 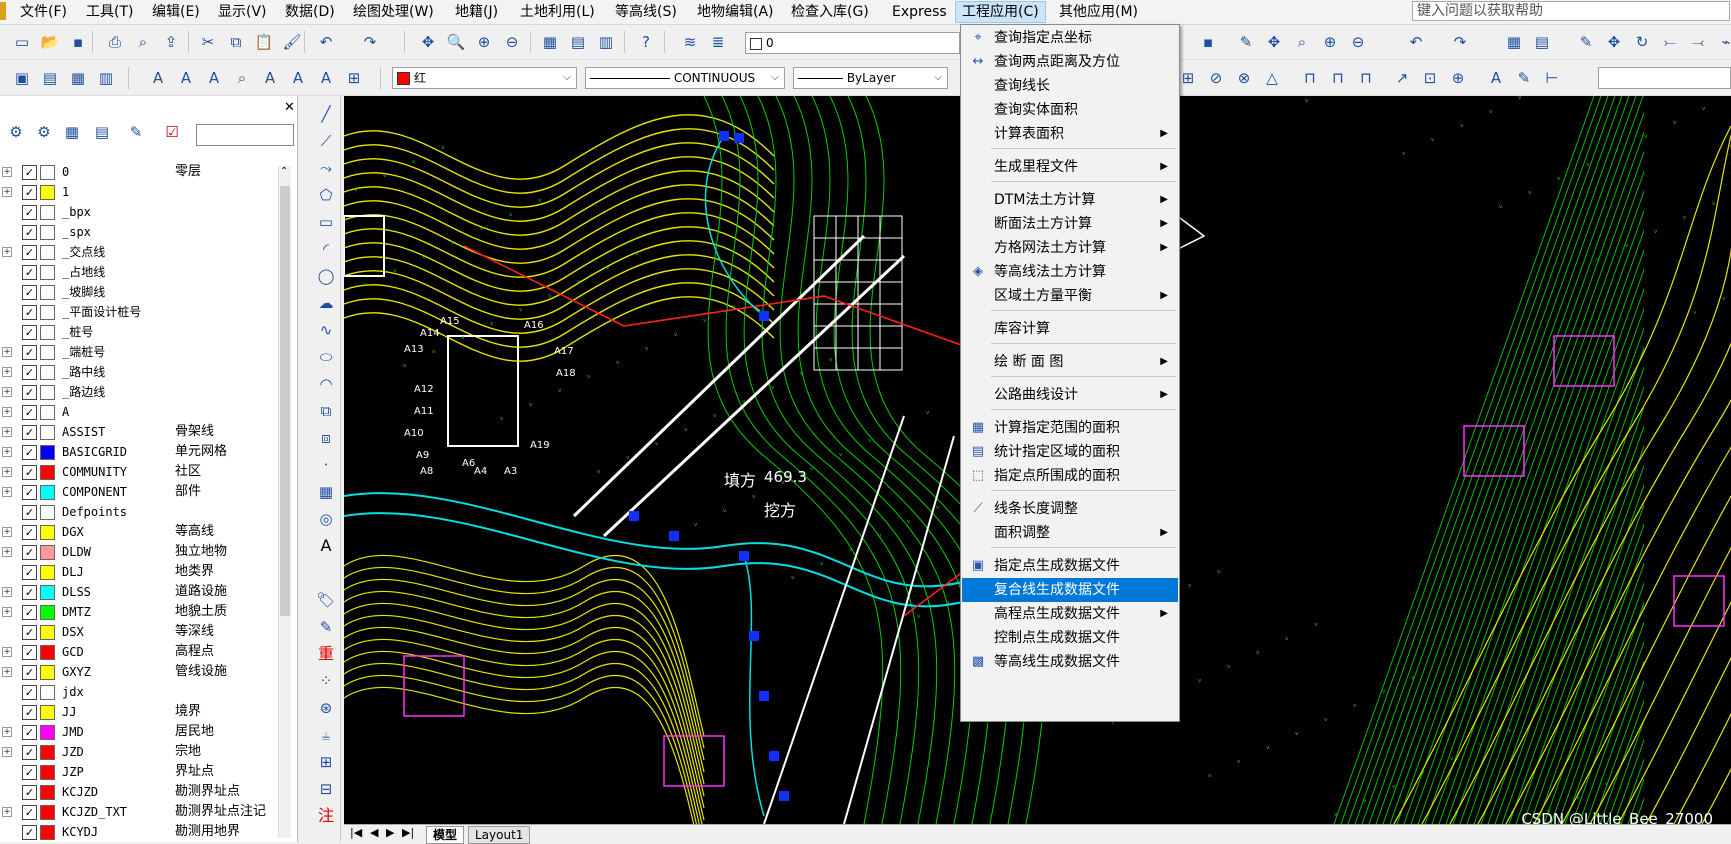 What do you see at coordinates (1330, 42) in the screenshot?
I see `zoom3-icon: ⊕` at bounding box center [1330, 42].